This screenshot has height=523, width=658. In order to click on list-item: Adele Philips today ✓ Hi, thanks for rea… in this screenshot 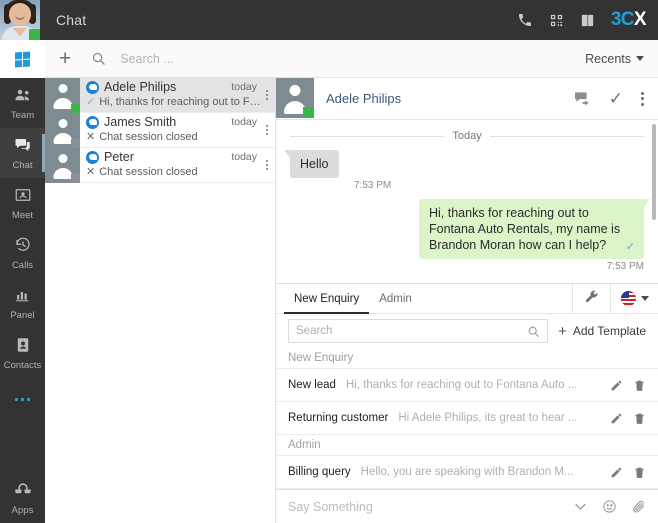, I will do `click(160, 95)`.